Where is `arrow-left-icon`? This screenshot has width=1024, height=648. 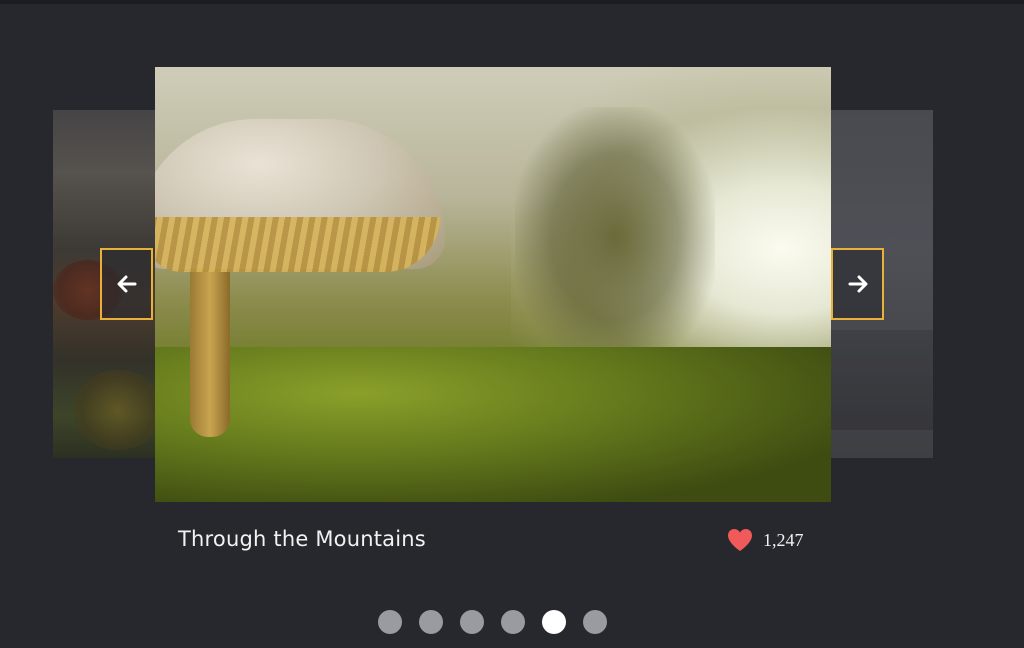 arrow-left-icon is located at coordinates (126, 284).